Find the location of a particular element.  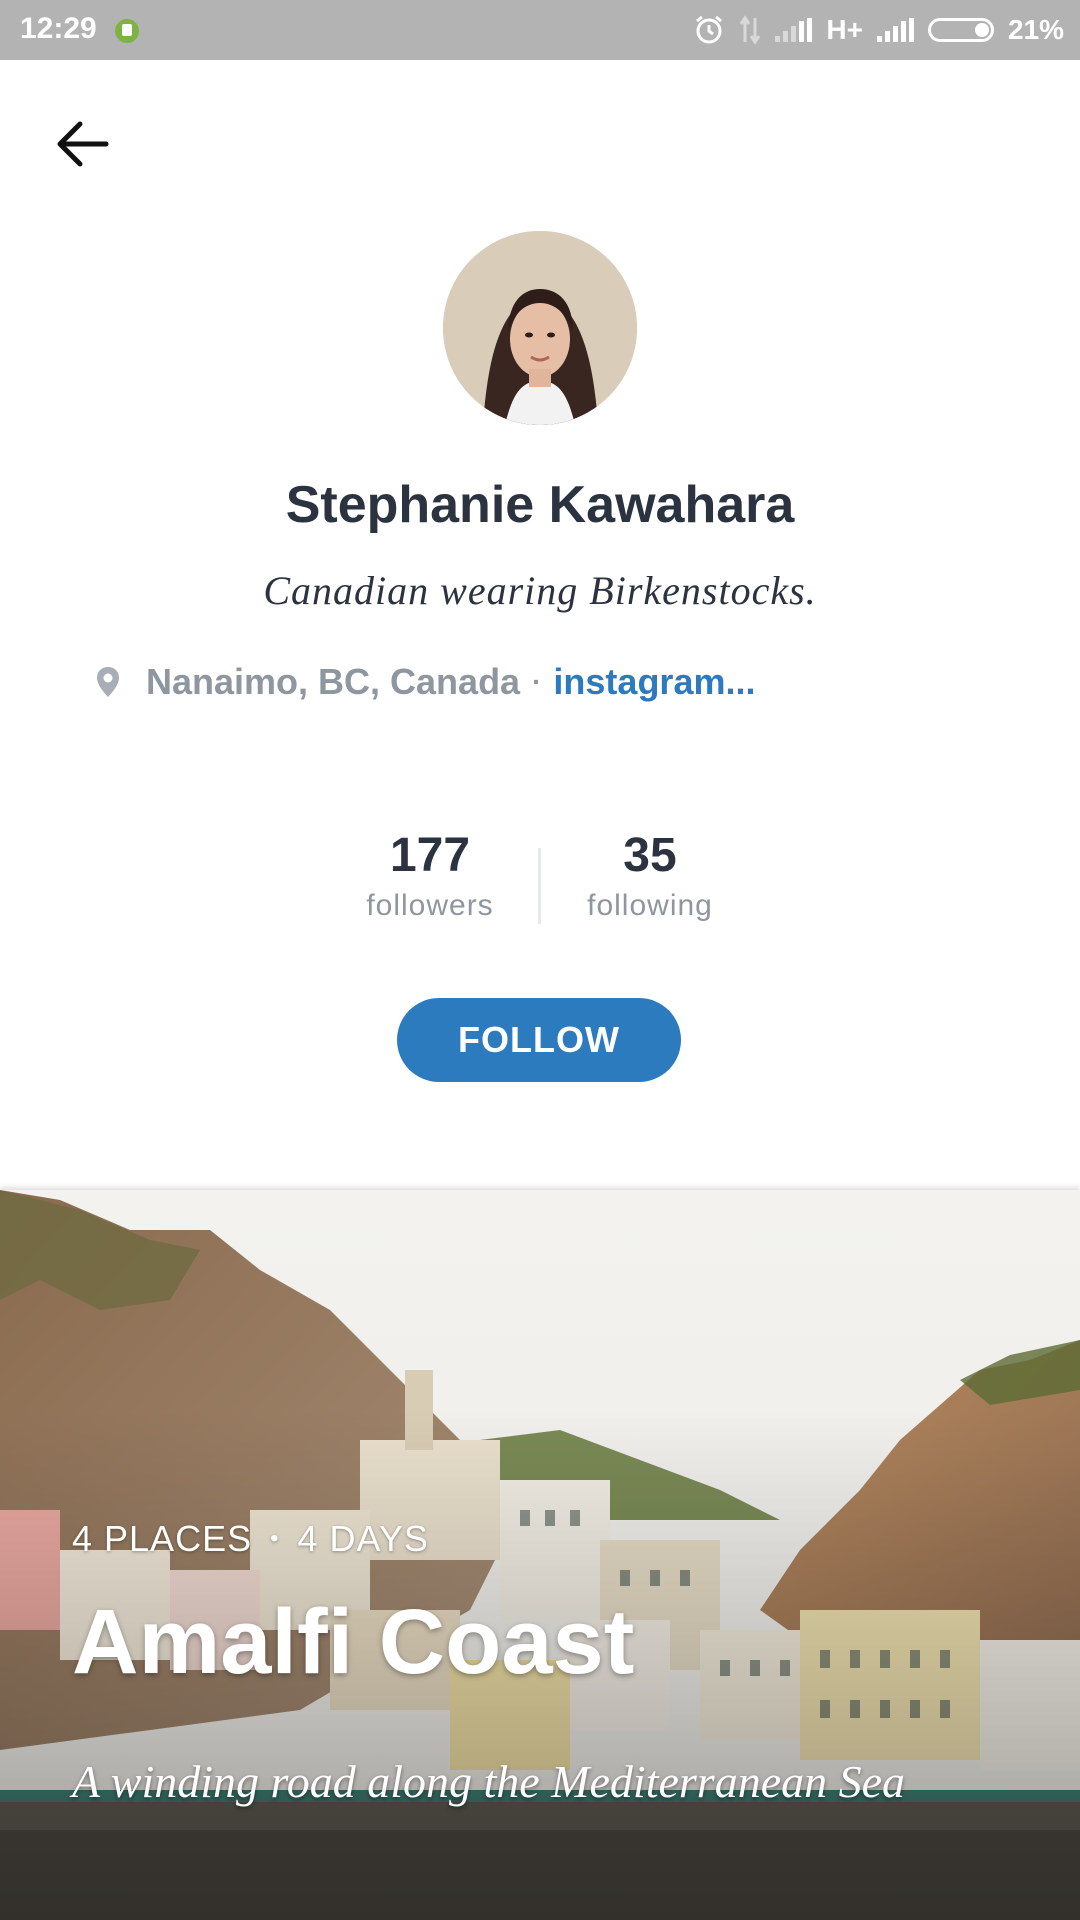

following-stat: 35 following is located at coordinates (650, 875).